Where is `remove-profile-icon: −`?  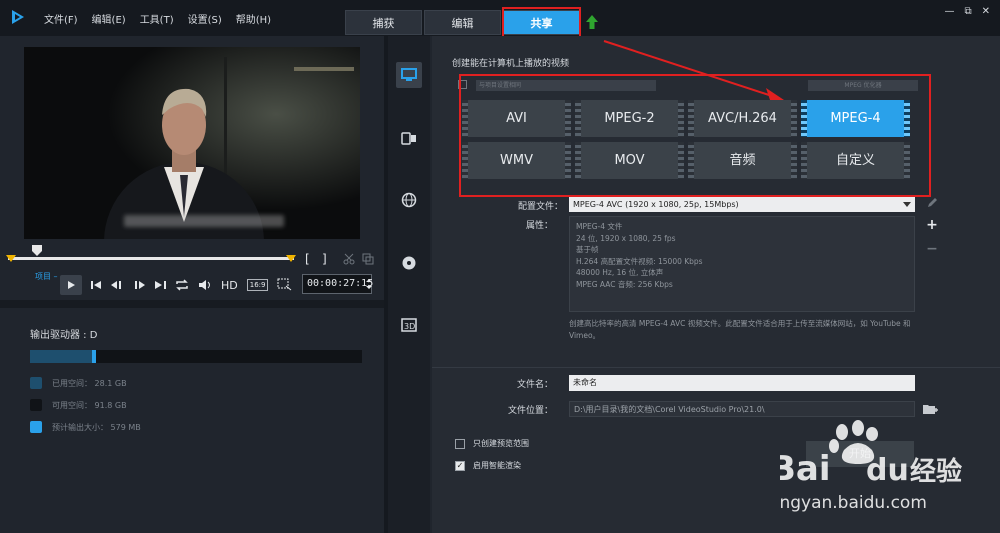
remove-profile-icon: − is located at coordinates (932, 249).